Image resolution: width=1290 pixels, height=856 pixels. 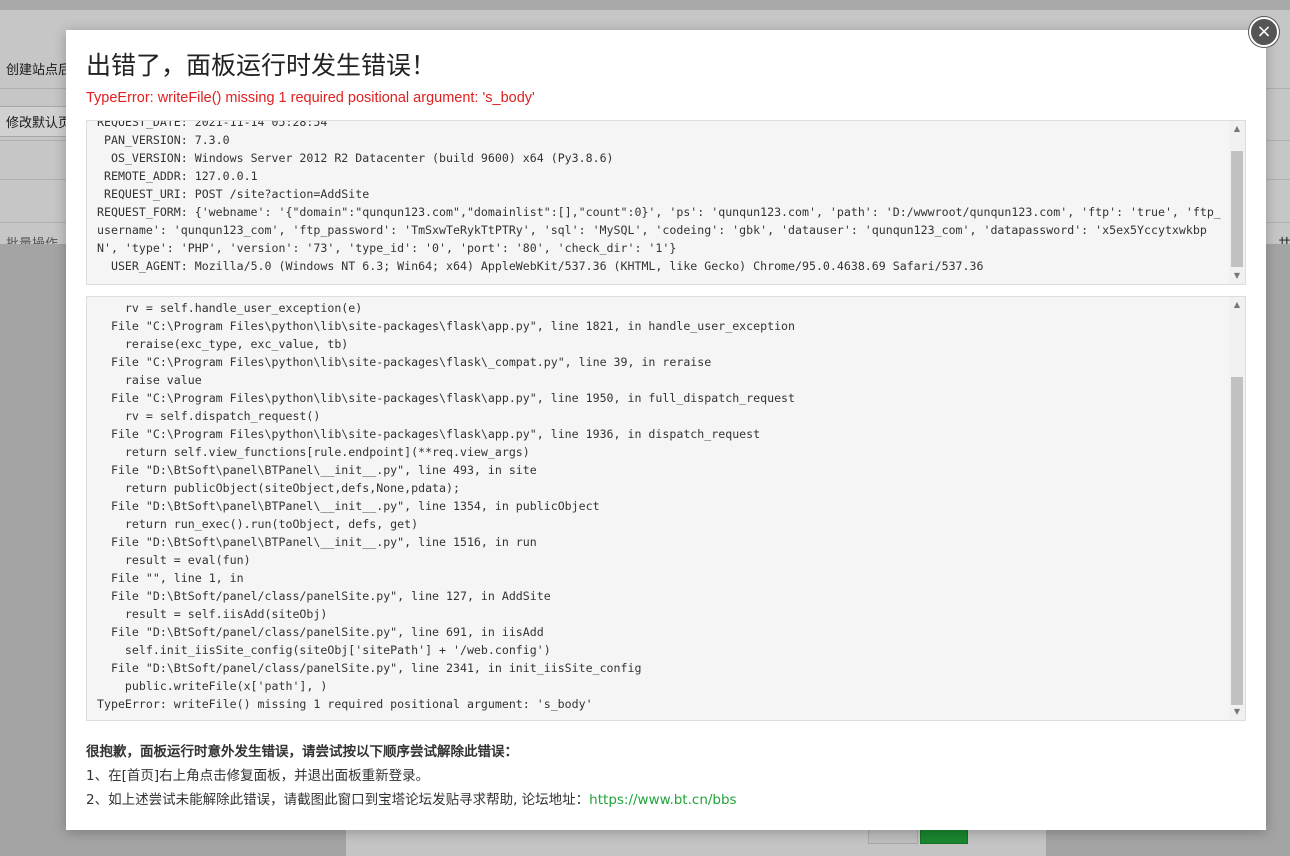 I want to click on traceback-scrollbar: ▲ ▼, so click(x=1237, y=508).